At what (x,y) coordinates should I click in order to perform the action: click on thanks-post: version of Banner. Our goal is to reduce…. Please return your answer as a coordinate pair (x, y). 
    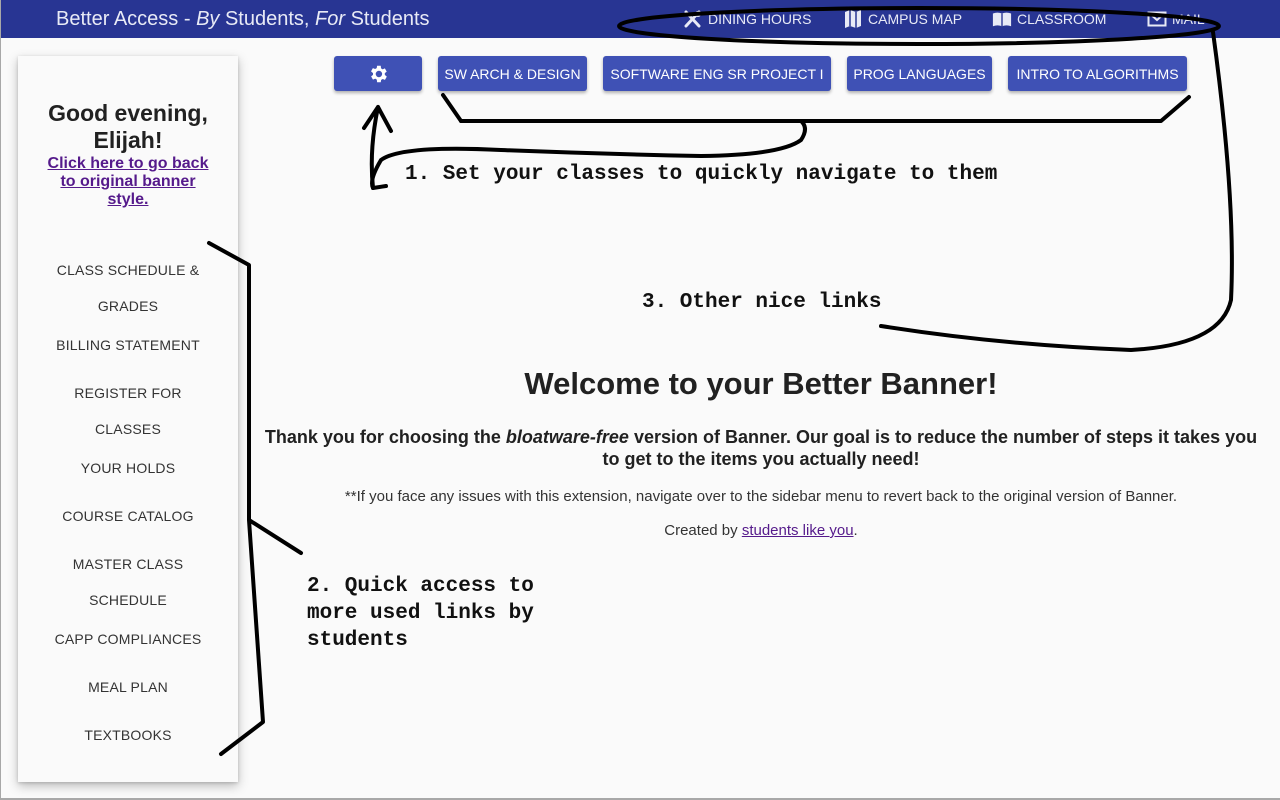
    Looking at the image, I should click on (930, 448).